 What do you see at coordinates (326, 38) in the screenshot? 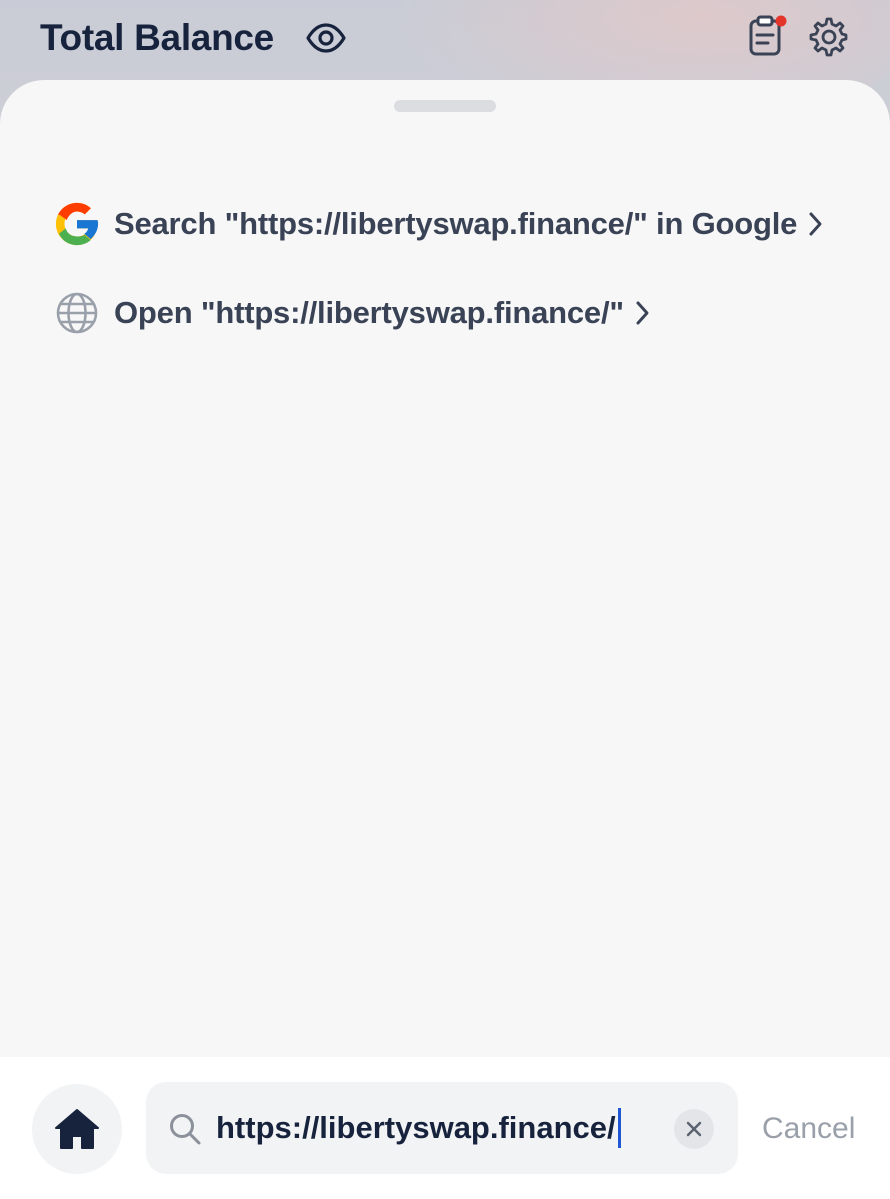
I see `eye-icon` at bounding box center [326, 38].